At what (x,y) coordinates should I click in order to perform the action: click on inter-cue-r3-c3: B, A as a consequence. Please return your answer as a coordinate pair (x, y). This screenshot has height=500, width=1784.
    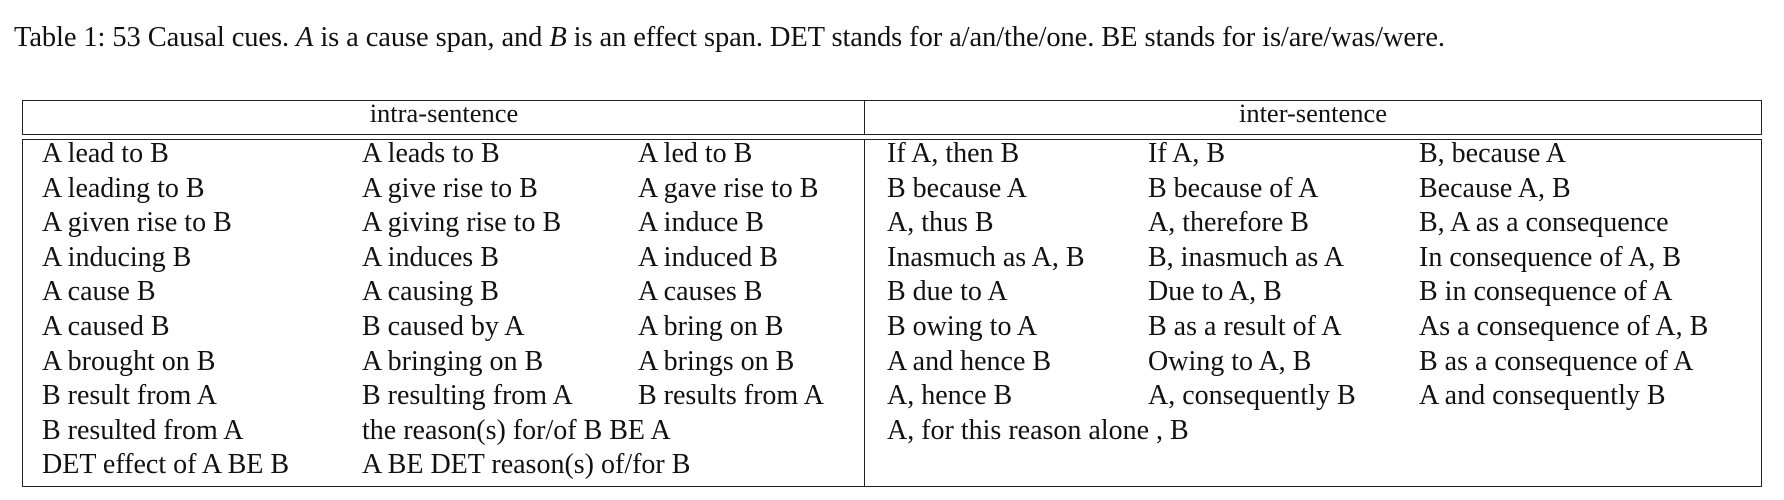
    Looking at the image, I should click on (1544, 223).